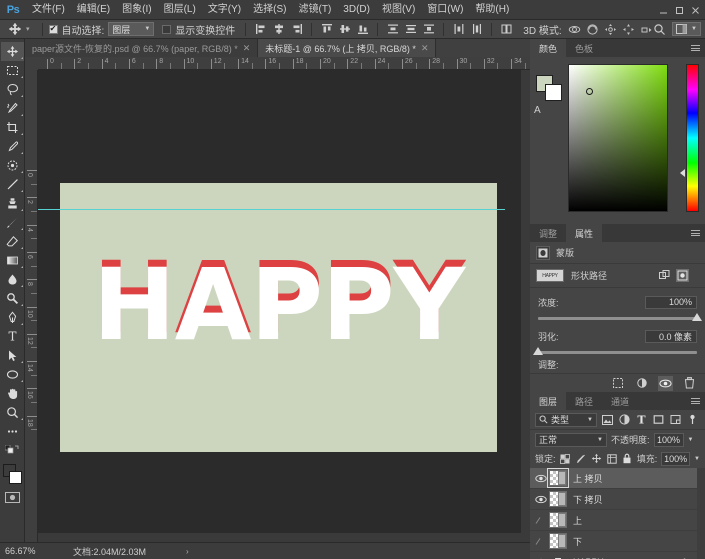 Image resolution: width=705 pixels, height=559 pixels. I want to click on layer-row-xia: 下, so click(617, 541).